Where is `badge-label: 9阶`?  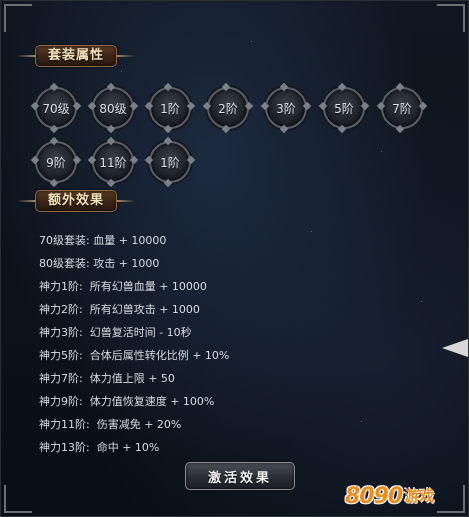
badge-label: 9阶 is located at coordinates (56, 162).